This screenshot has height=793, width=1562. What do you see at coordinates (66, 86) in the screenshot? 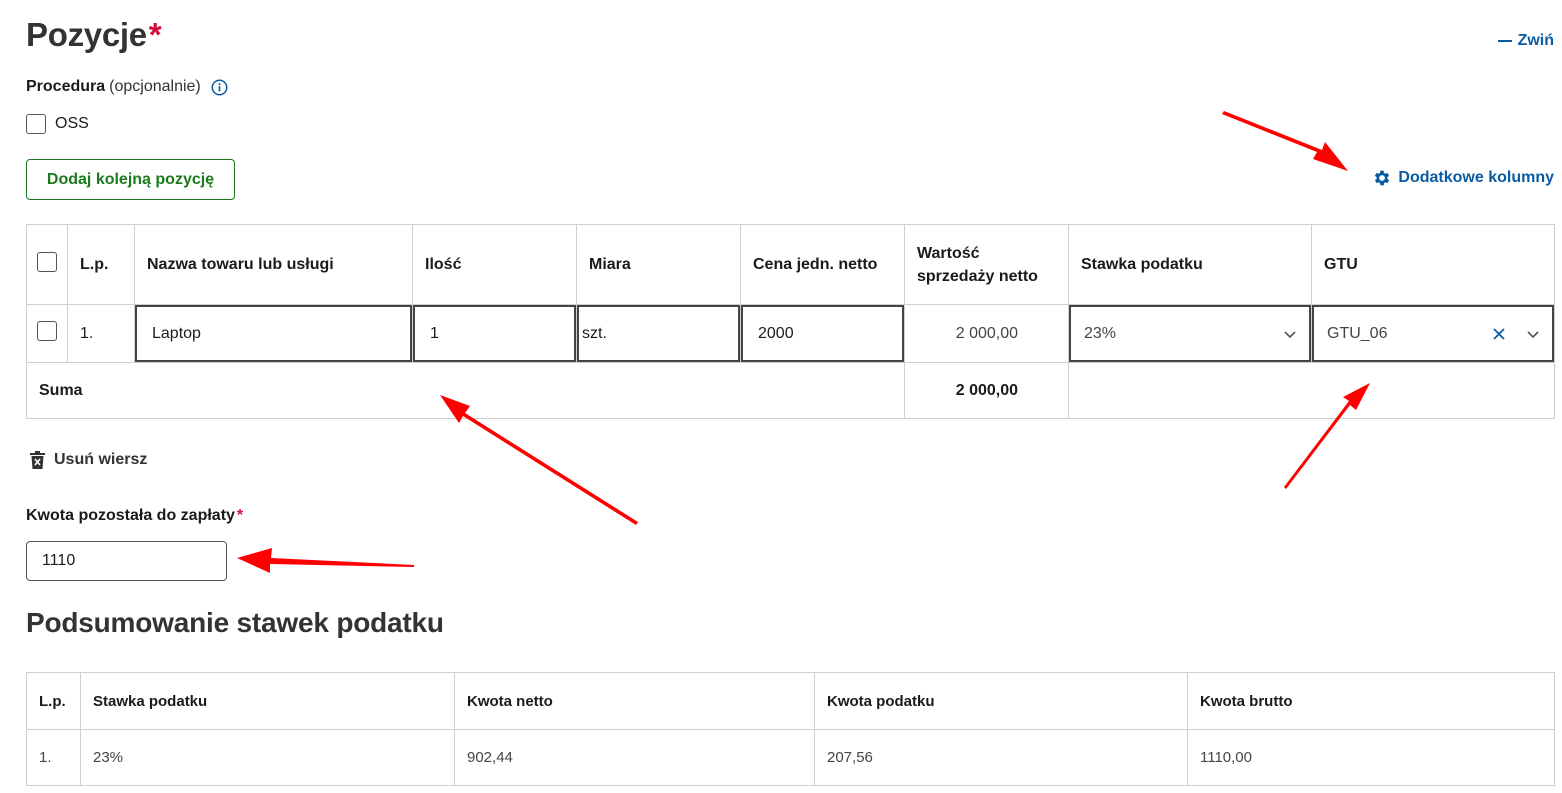
I see `procedure-label-text: Procedura` at bounding box center [66, 86].